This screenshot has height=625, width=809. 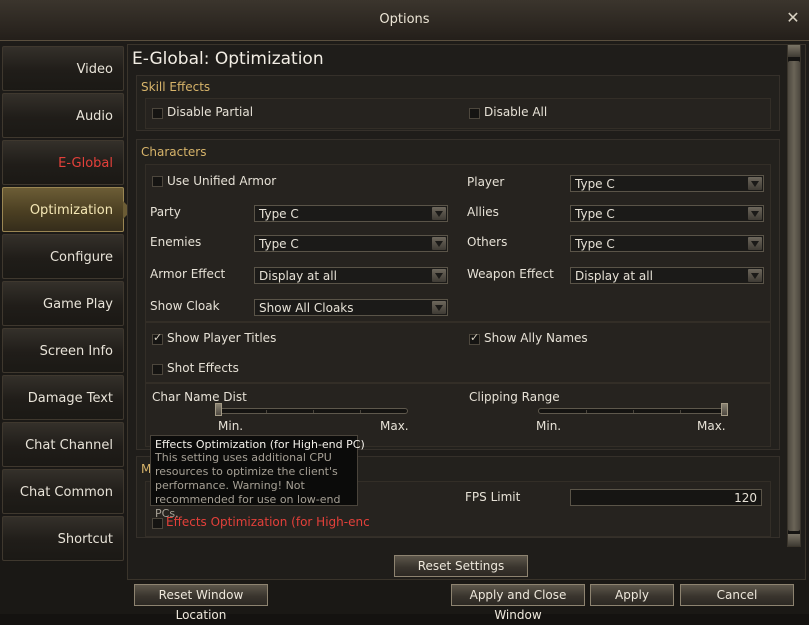 What do you see at coordinates (461, 566) in the screenshot?
I see `reset-settings-button: Reset Settings` at bounding box center [461, 566].